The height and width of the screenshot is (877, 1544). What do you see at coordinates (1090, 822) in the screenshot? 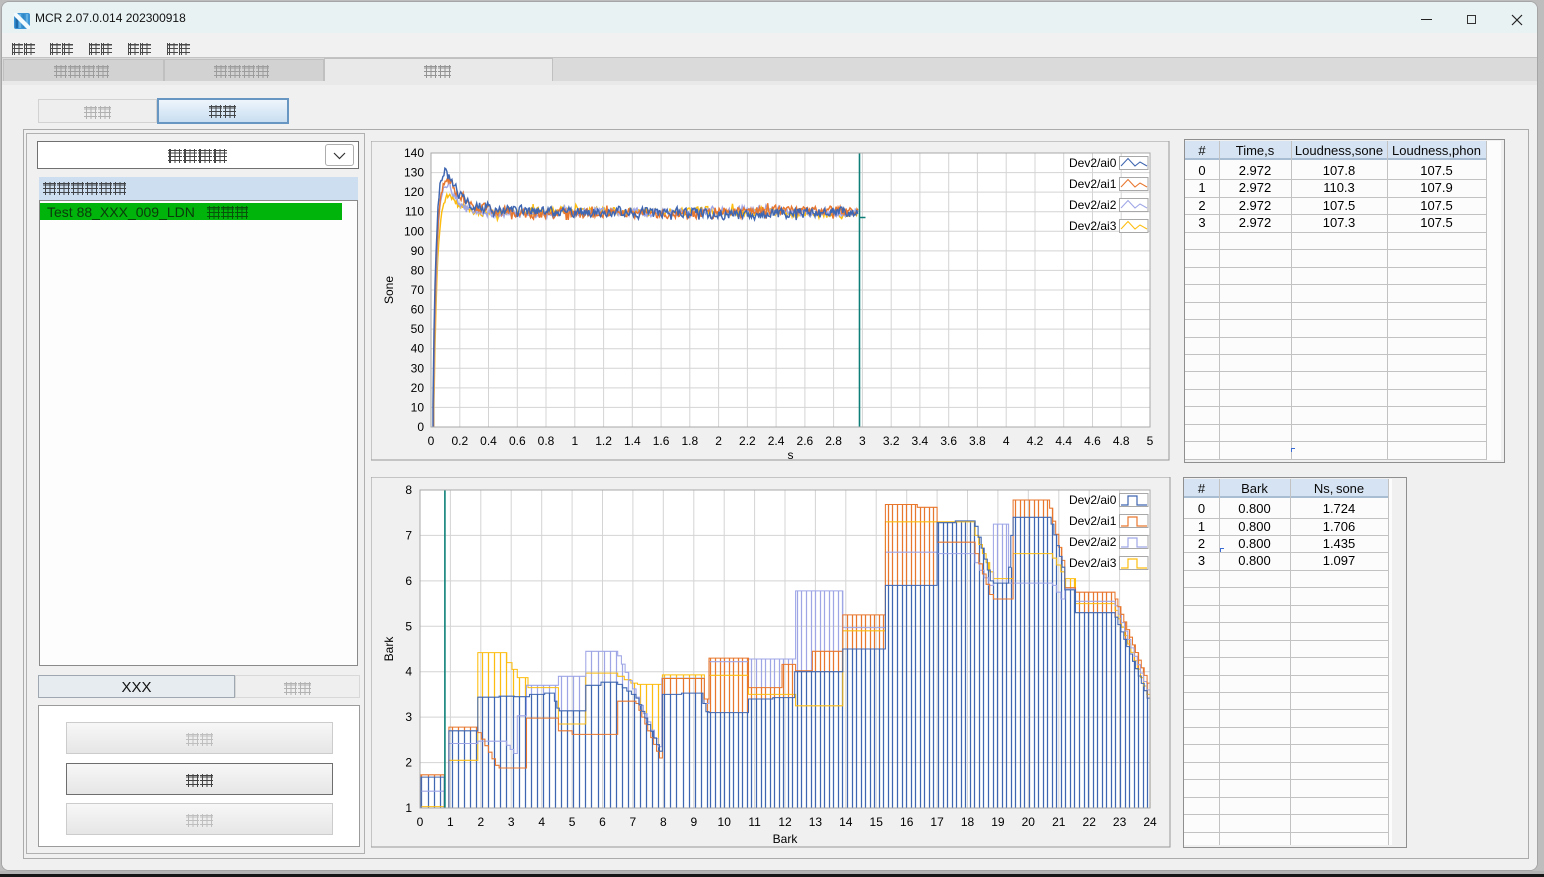
I see `svg-text: 22` at bounding box center [1090, 822].